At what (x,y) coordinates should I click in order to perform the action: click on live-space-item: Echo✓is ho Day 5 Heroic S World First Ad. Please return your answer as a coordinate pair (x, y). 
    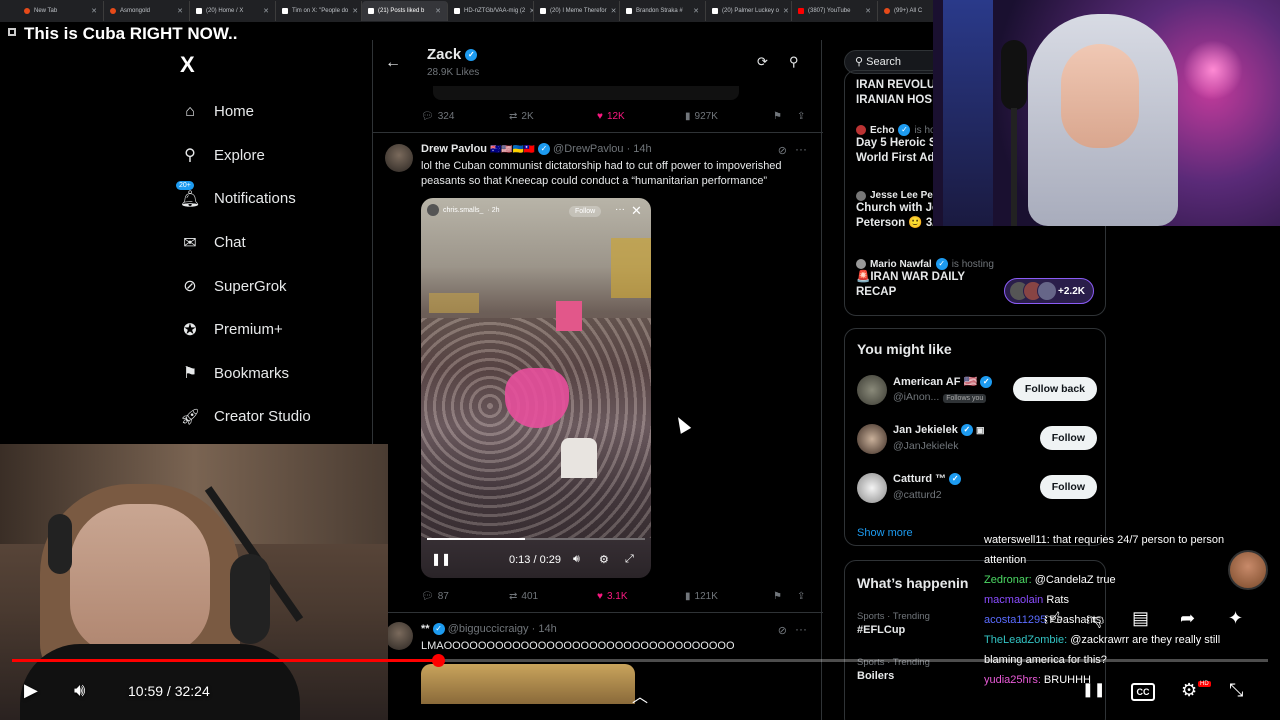
    Looking at the image, I should click on (896, 145).